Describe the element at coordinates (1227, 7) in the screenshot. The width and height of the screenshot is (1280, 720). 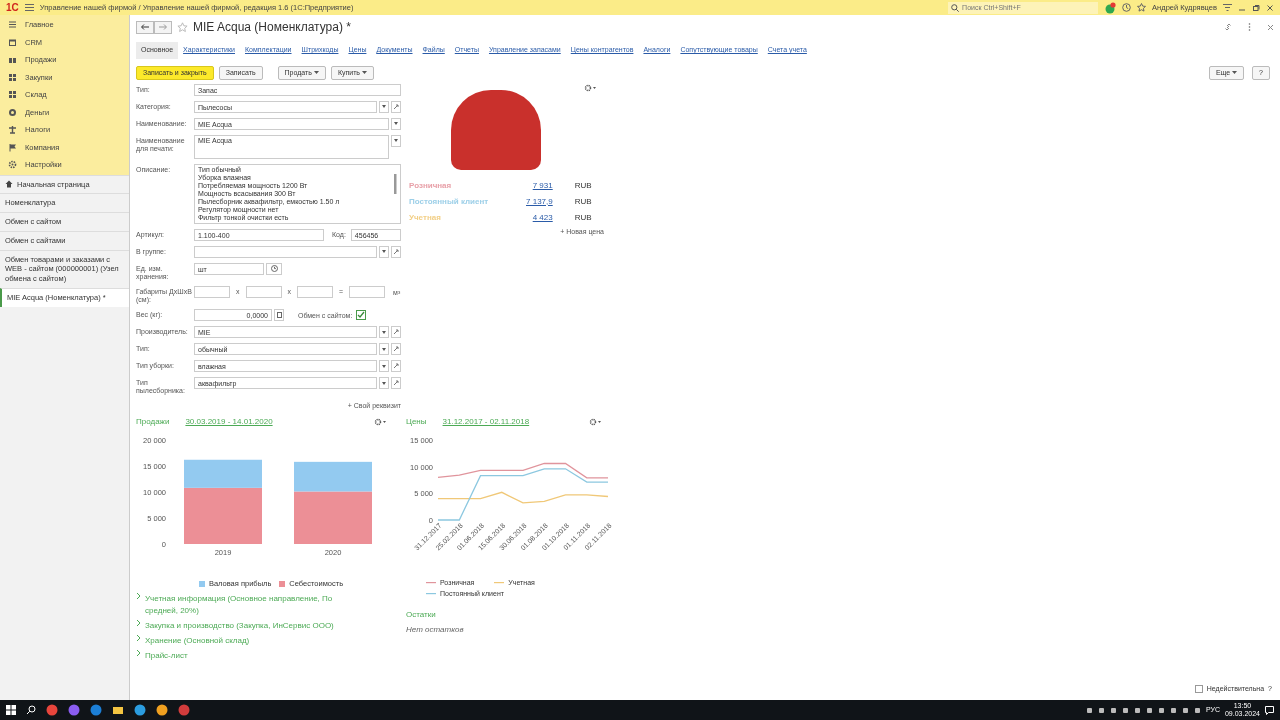
I see `settings-lines-icon` at that location.